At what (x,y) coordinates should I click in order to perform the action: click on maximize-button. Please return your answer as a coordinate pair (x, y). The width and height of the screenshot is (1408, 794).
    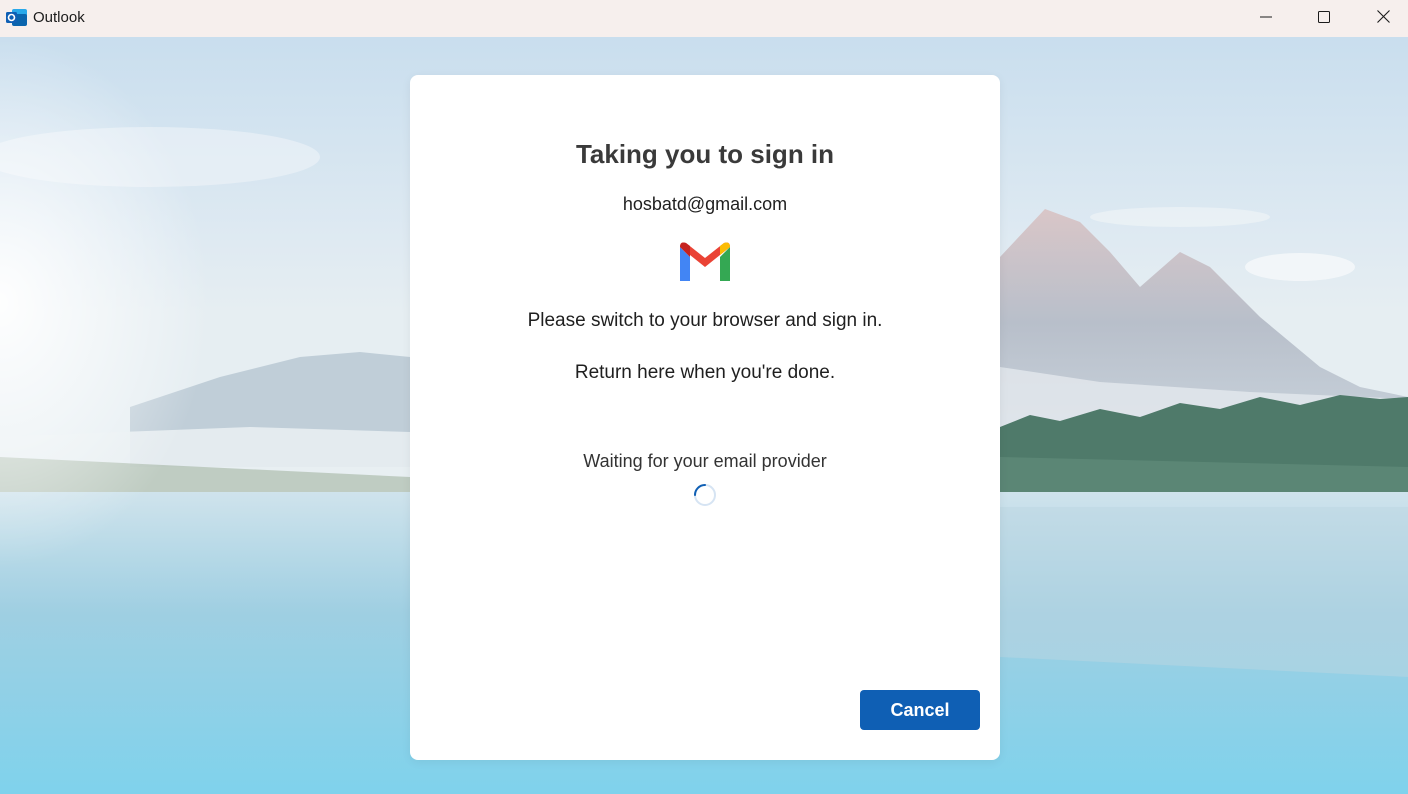
    Looking at the image, I should click on (1324, 18).